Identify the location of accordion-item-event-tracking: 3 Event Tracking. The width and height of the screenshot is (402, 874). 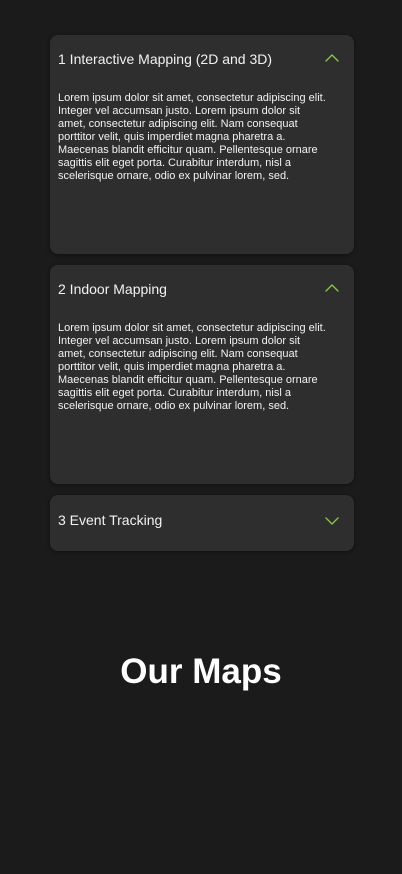
(202, 523).